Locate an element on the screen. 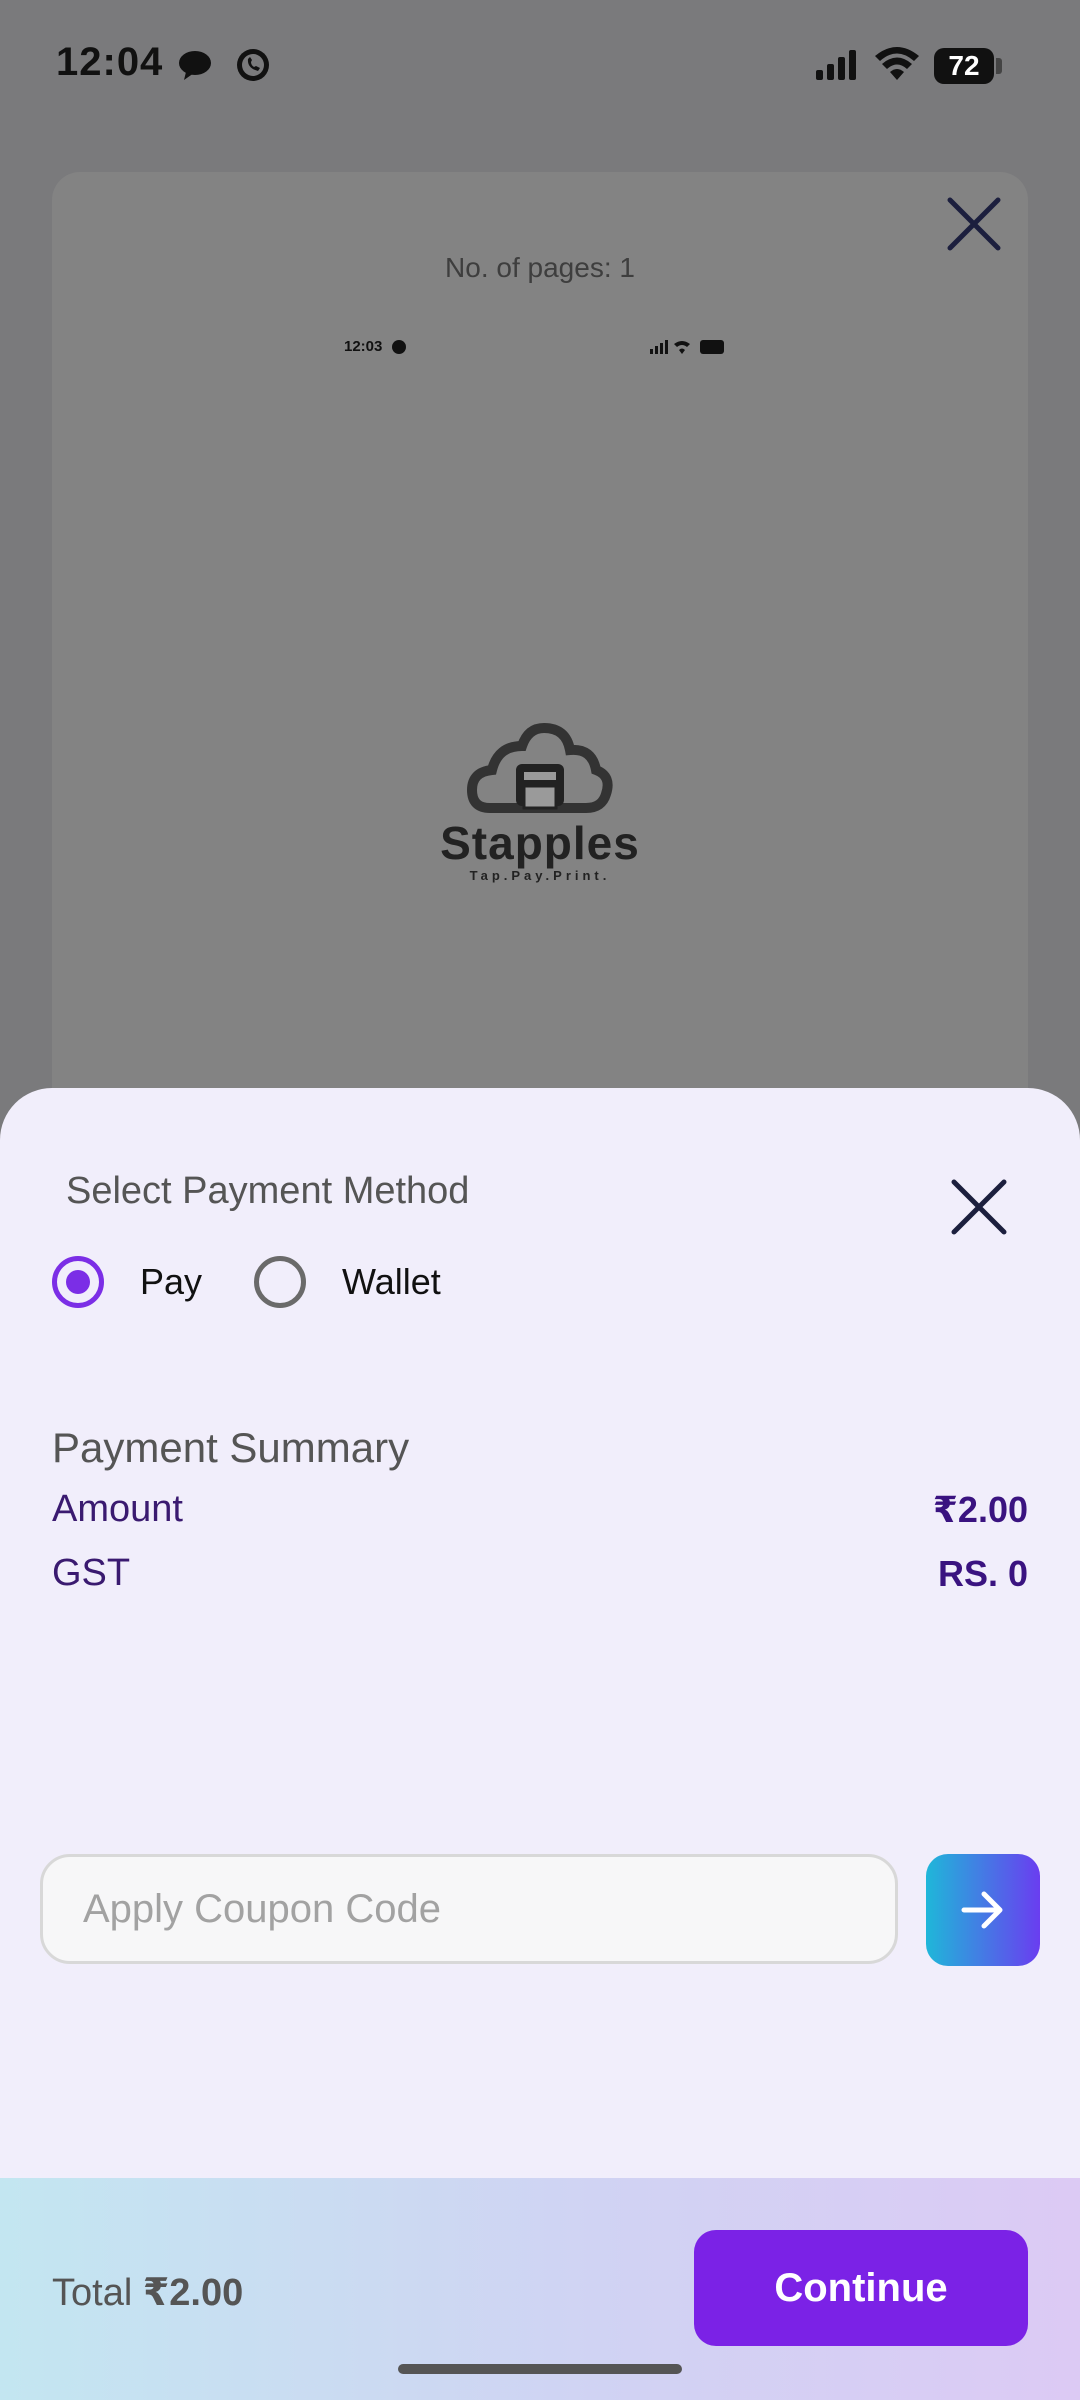  status-bar: 12:04 72 is located at coordinates (540, 65).